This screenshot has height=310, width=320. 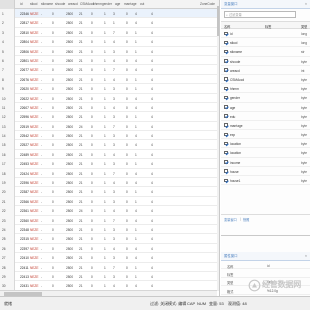 I want to click on table-row: 8 22676 NEZE - 0 2800 21 0 1 4 0 1 4, so click(x=109, y=79).